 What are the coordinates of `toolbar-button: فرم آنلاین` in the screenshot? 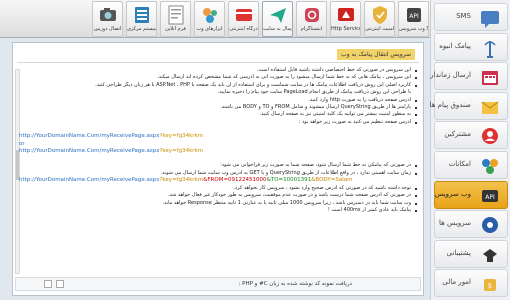 It's located at (175, 19).